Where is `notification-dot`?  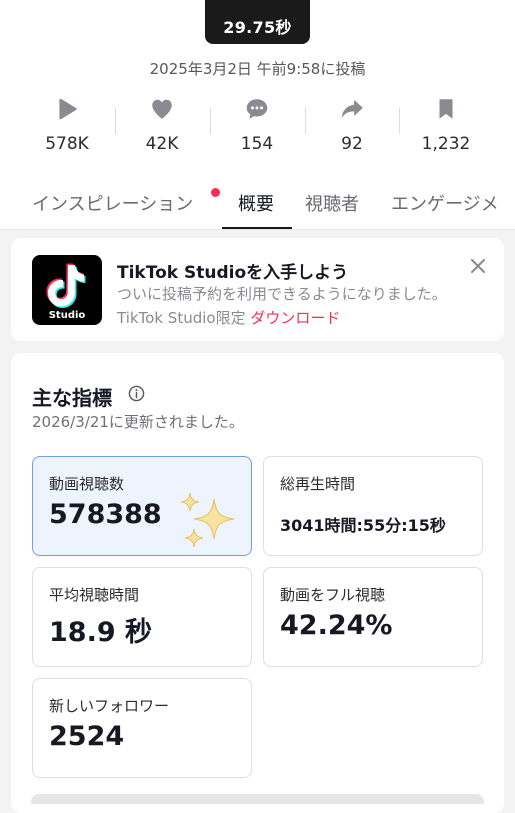 notification-dot is located at coordinates (215, 192).